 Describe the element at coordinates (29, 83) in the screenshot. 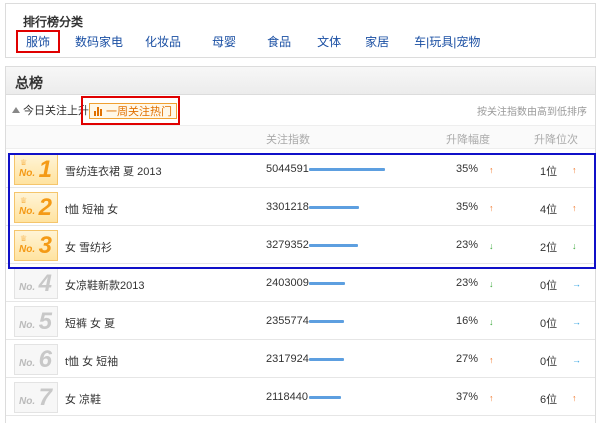

I see `panel-title: 总榜` at that location.